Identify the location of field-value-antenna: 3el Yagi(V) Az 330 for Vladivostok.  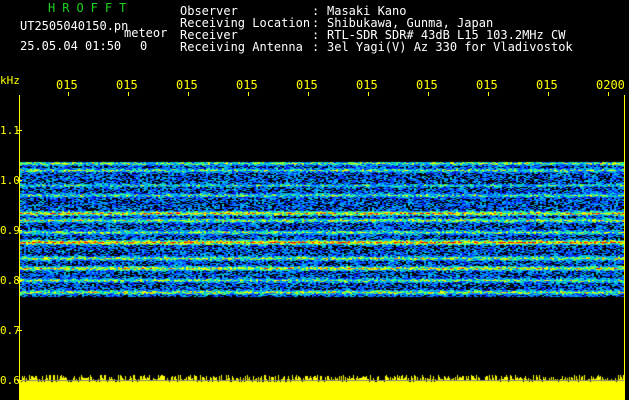
(450, 47).